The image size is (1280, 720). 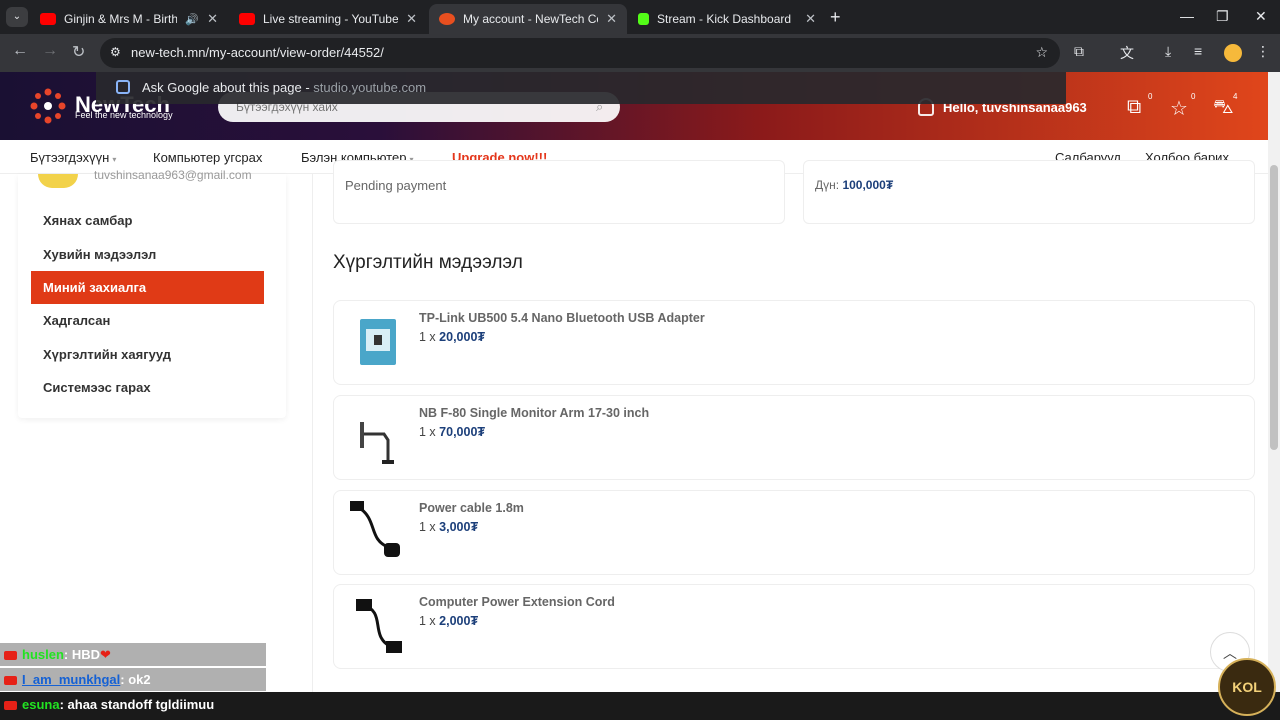 I want to click on browser-tab-3: My account - NewTech Comput ✕, so click(x=528, y=19).